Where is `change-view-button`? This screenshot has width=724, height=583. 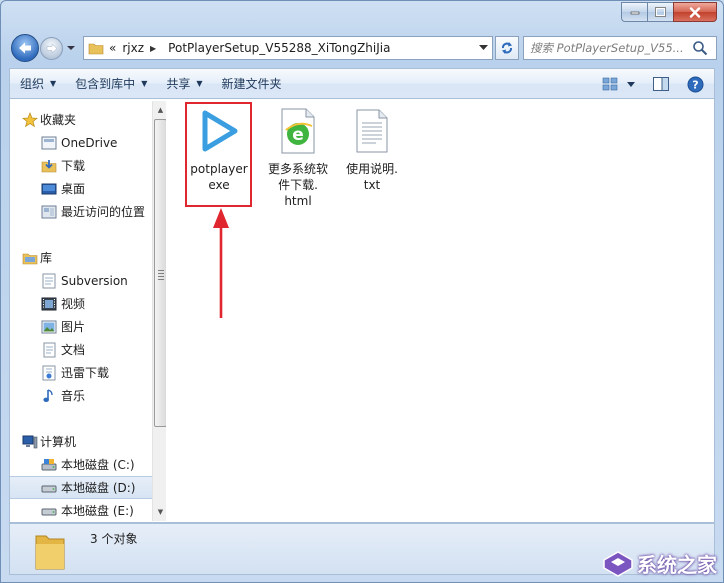
change-view-button is located at coordinates (611, 84).